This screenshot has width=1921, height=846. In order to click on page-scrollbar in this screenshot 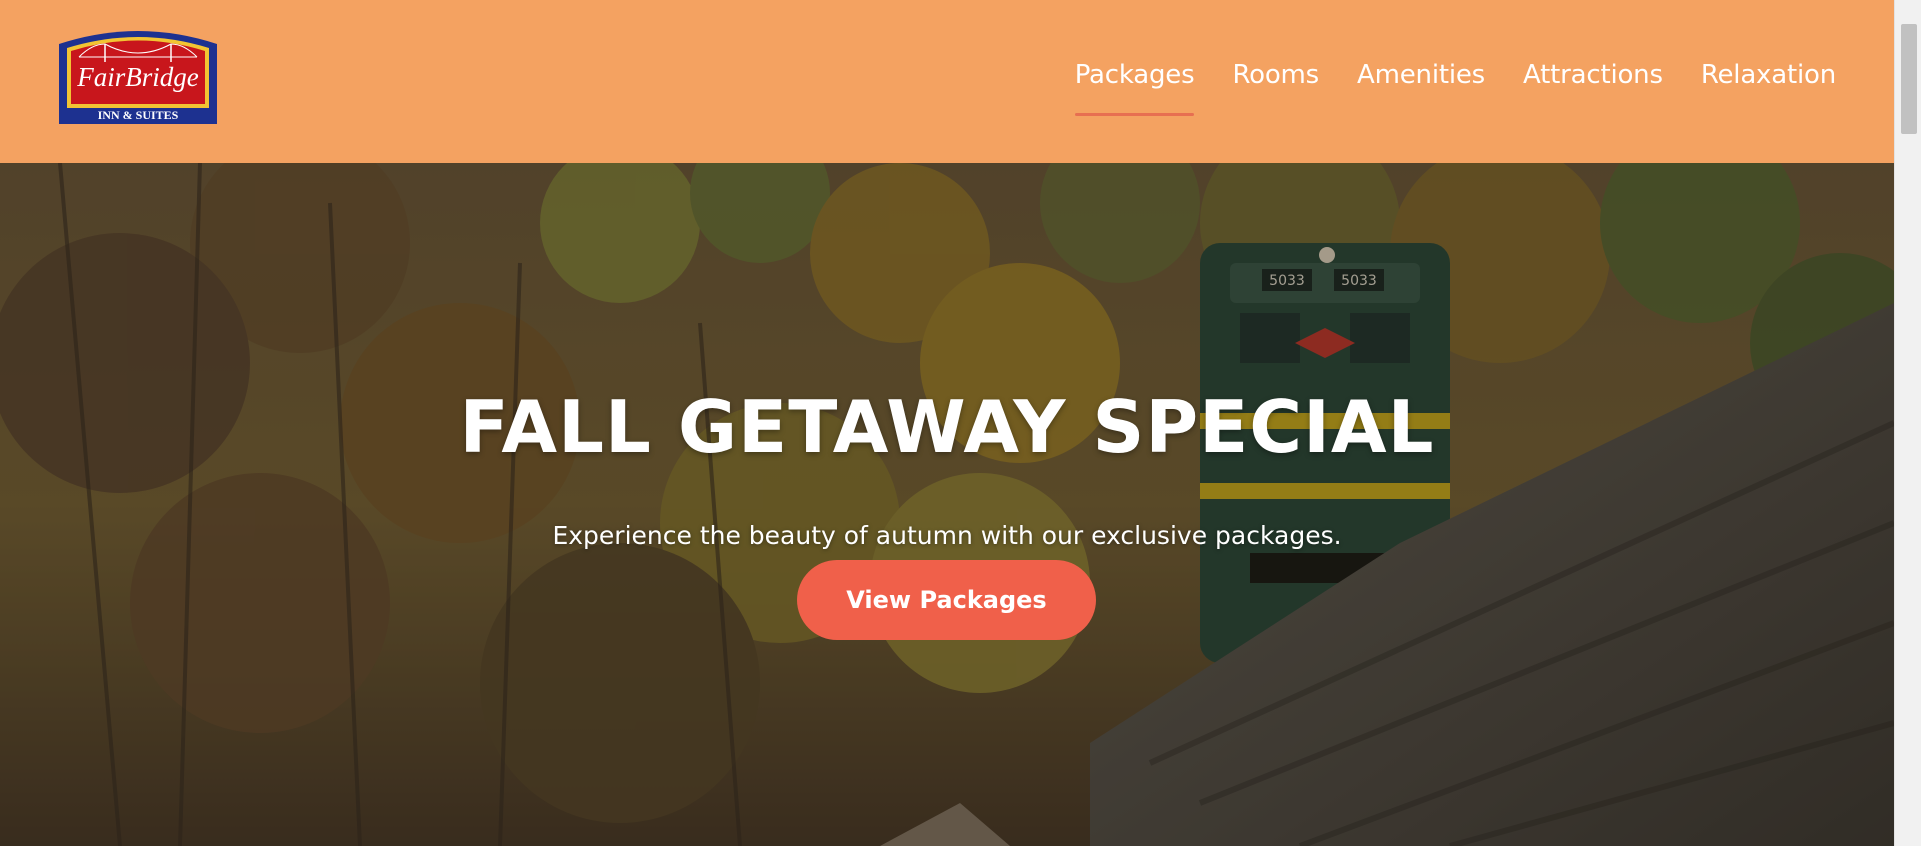, I will do `click(1907, 423)`.